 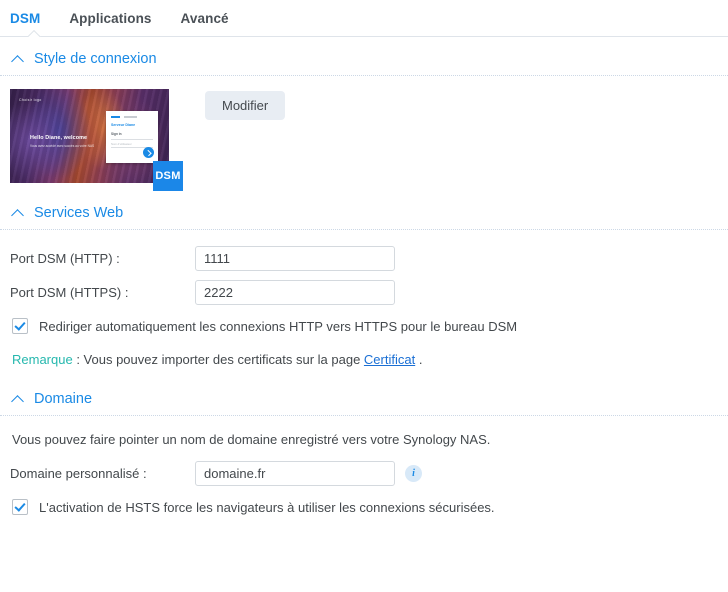 What do you see at coordinates (63, 399) in the screenshot?
I see `section-title-domain: Domaine` at bounding box center [63, 399].